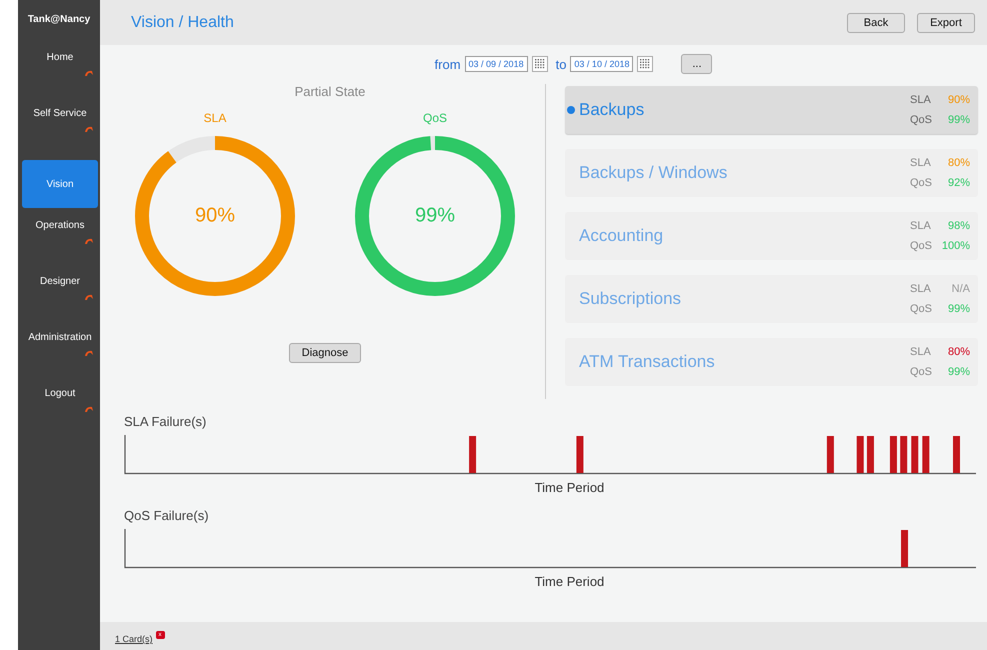 This screenshot has width=987, height=650. What do you see at coordinates (876, 22) in the screenshot?
I see `header-button: Back` at bounding box center [876, 22].